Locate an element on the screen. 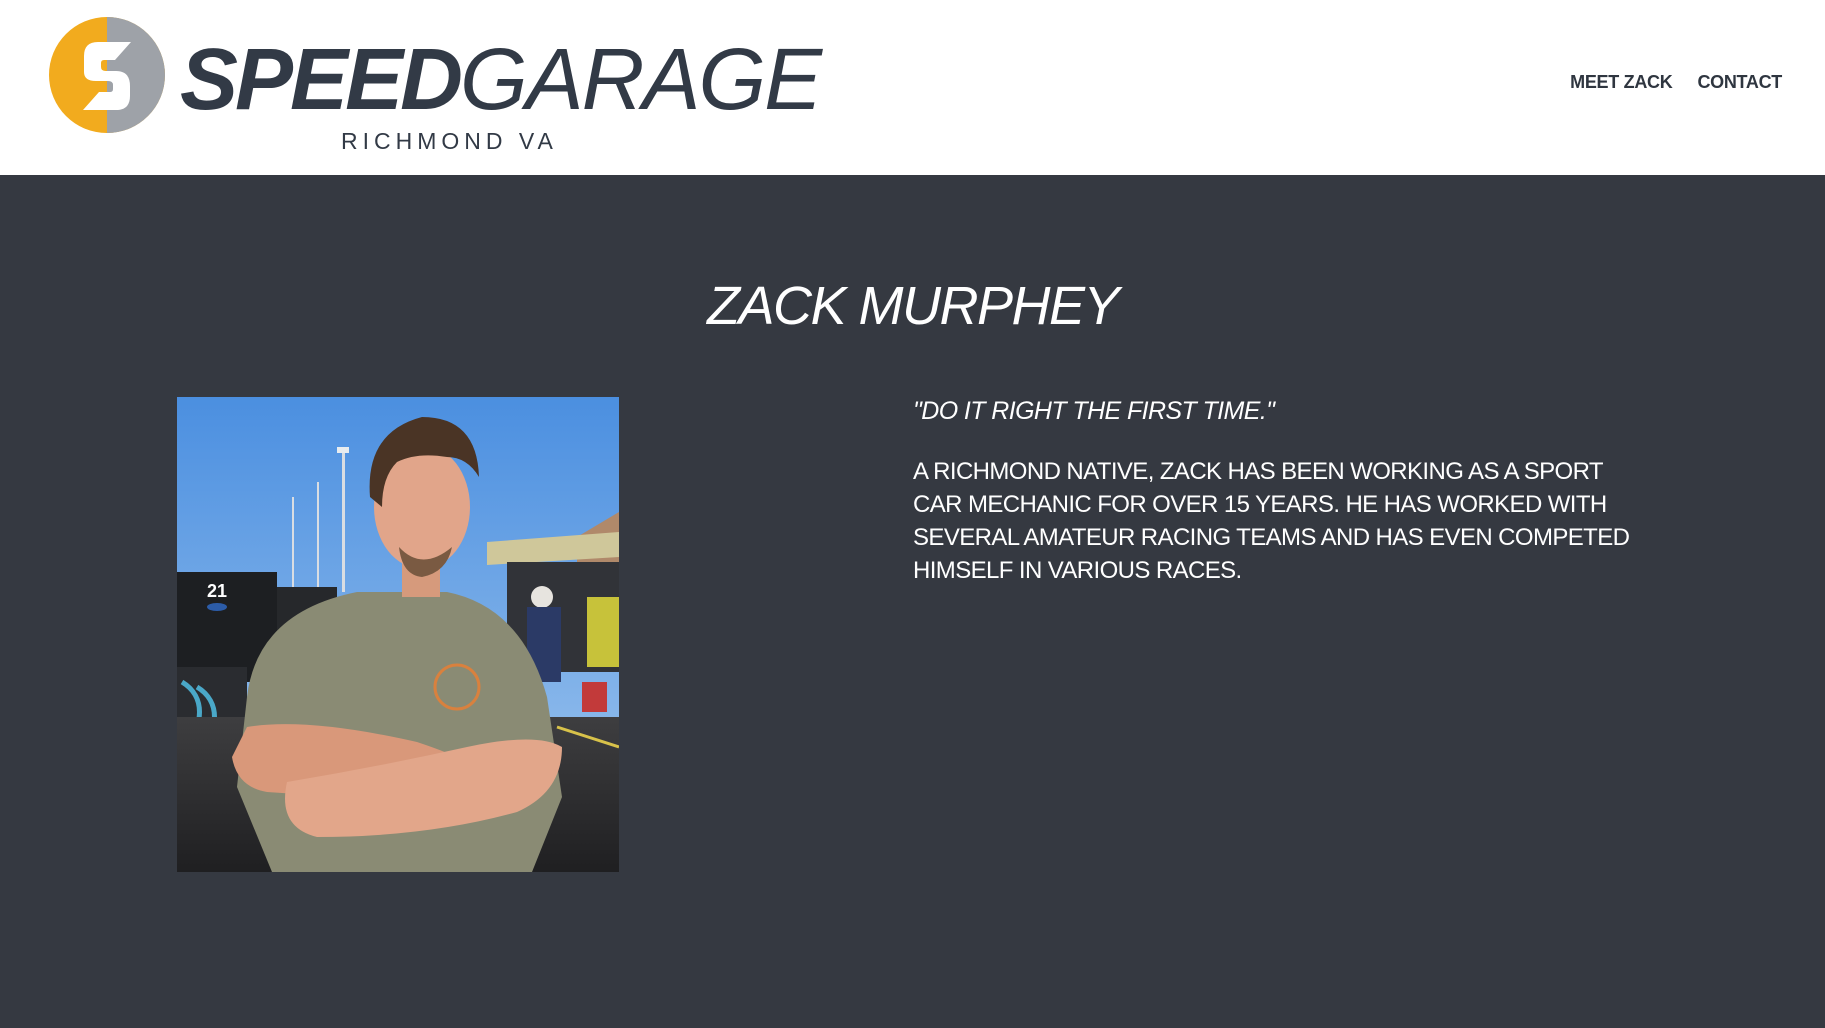 This screenshot has height=1028, width=1825. logo-wordmark-garage: GARAGE is located at coordinates (640, 79).